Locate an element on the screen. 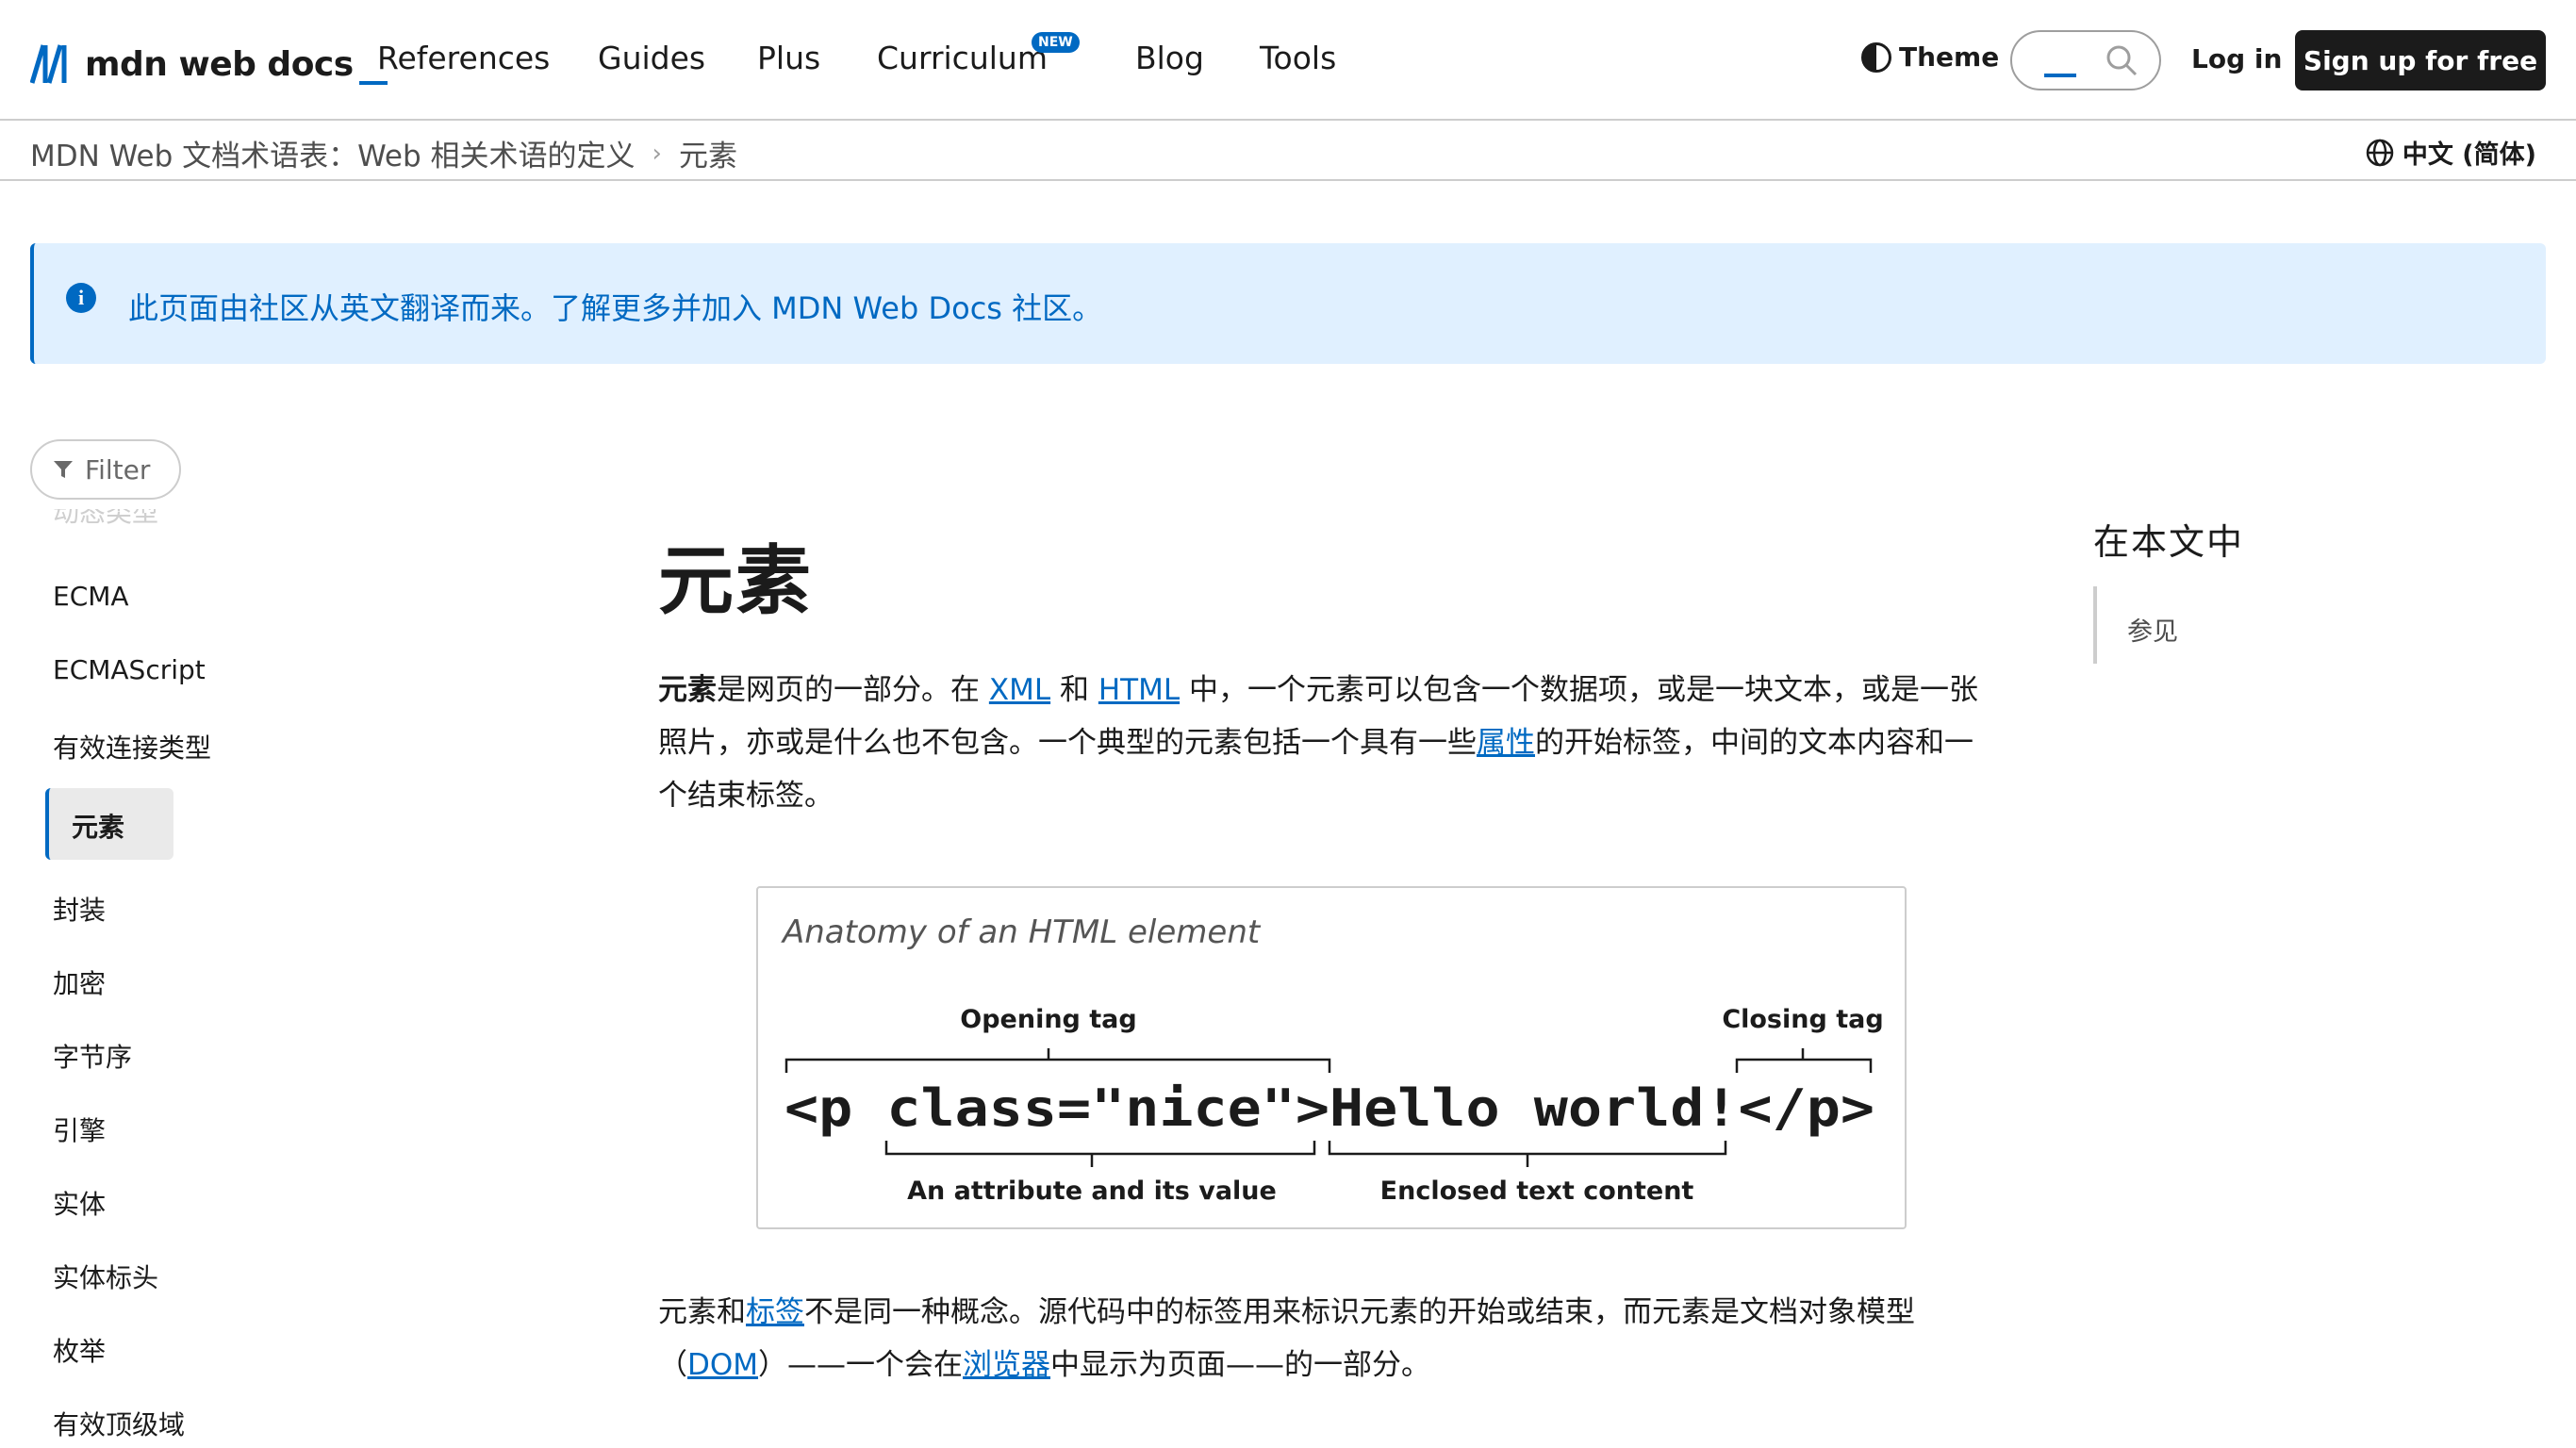 Image resolution: width=2576 pixels, height=1448 pixels. nav-tools: Tools is located at coordinates (1298, 58).